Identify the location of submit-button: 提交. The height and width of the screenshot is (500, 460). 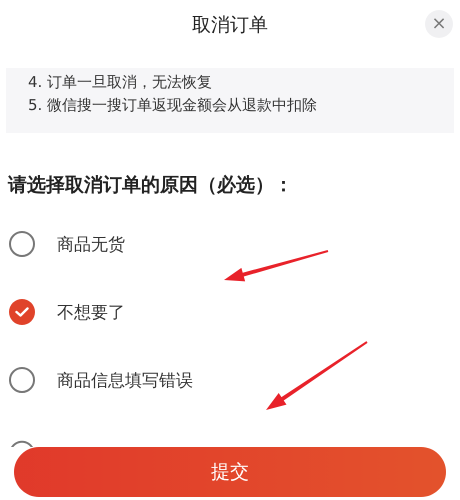
(230, 472).